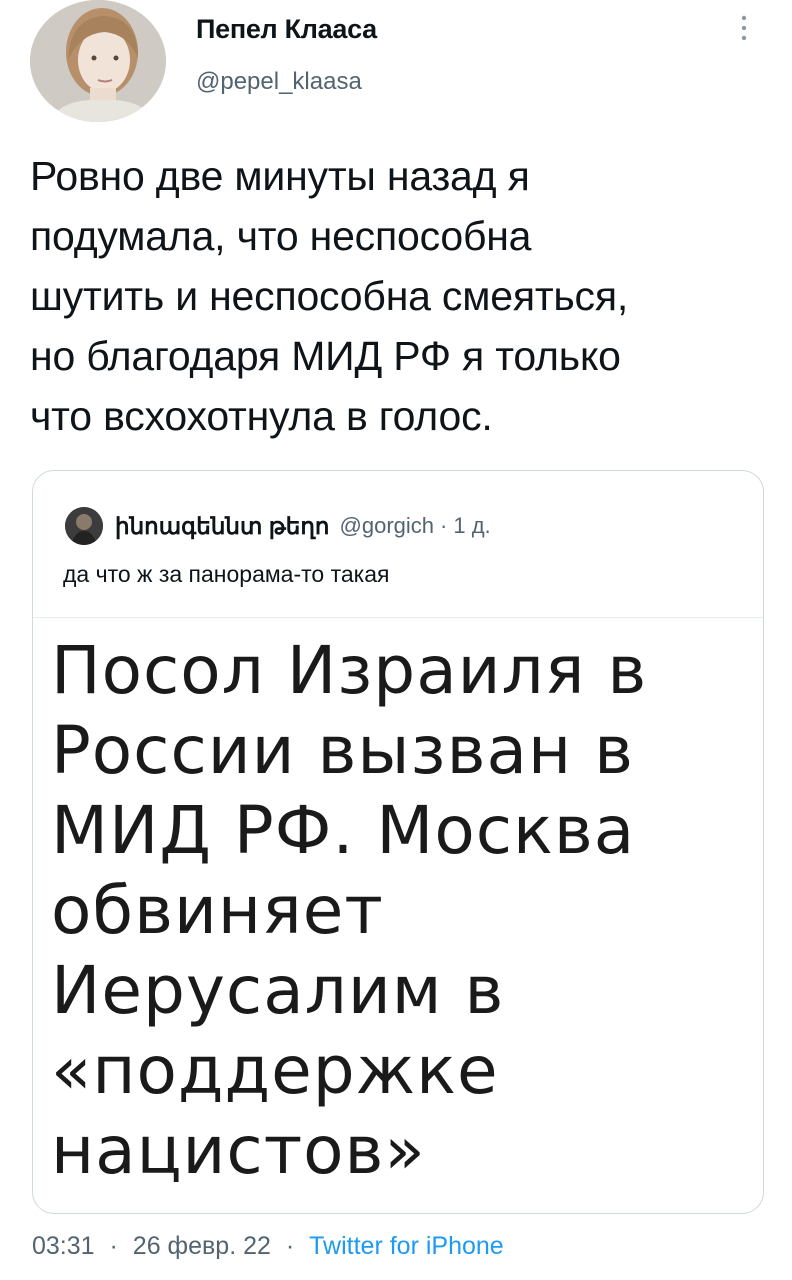 This screenshot has height=1280, width=792. What do you see at coordinates (744, 28) in the screenshot?
I see `more-options-icon` at bounding box center [744, 28].